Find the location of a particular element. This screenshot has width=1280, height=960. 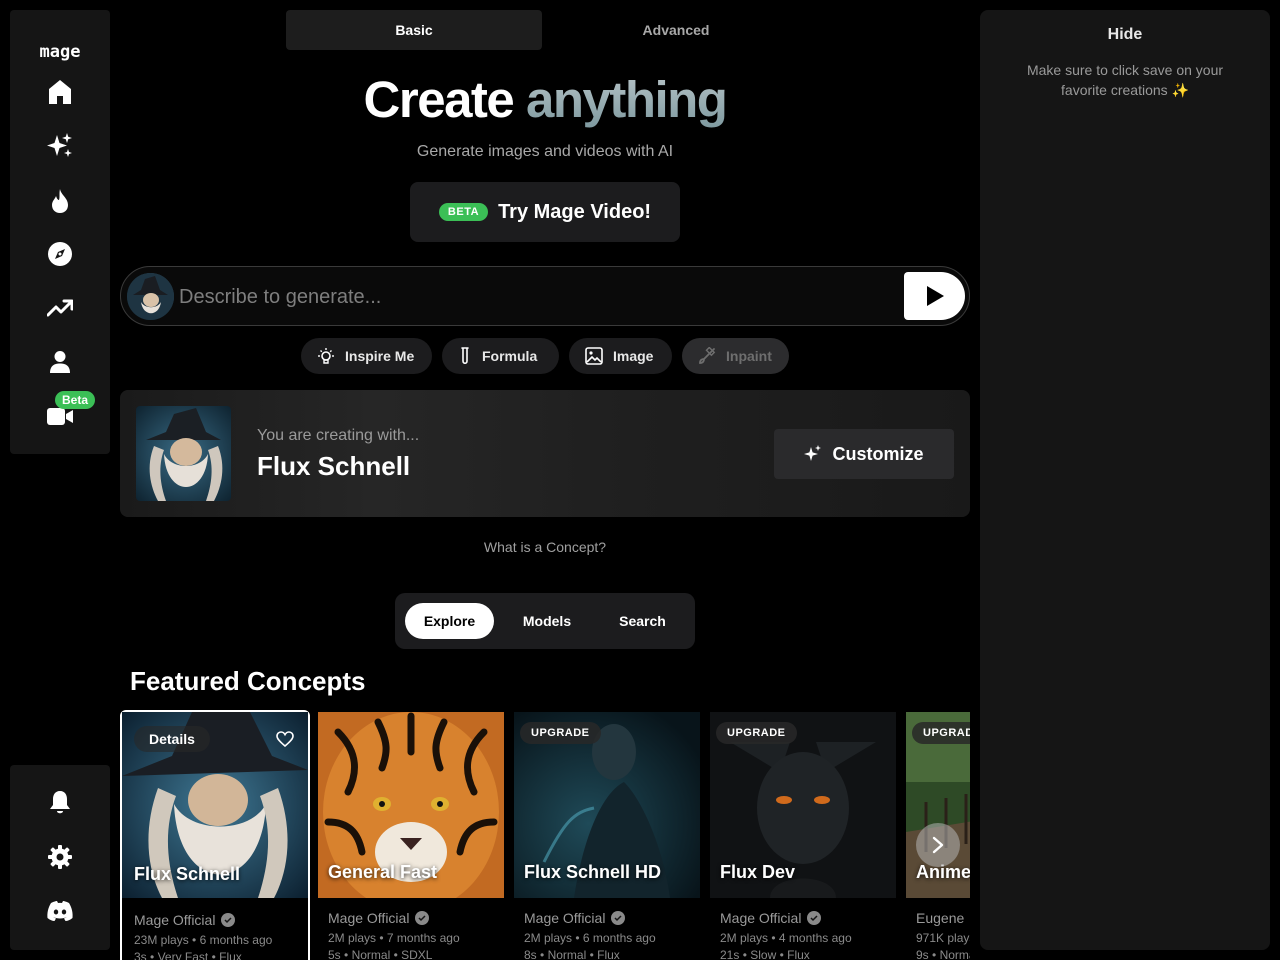

card-author-name: Eugene is located at coordinates (940, 918).